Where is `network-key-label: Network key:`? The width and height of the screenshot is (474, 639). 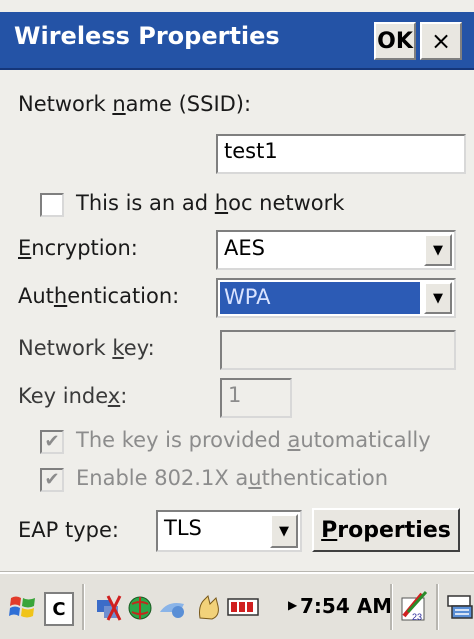
network-key-label: Network key: is located at coordinates (86, 348).